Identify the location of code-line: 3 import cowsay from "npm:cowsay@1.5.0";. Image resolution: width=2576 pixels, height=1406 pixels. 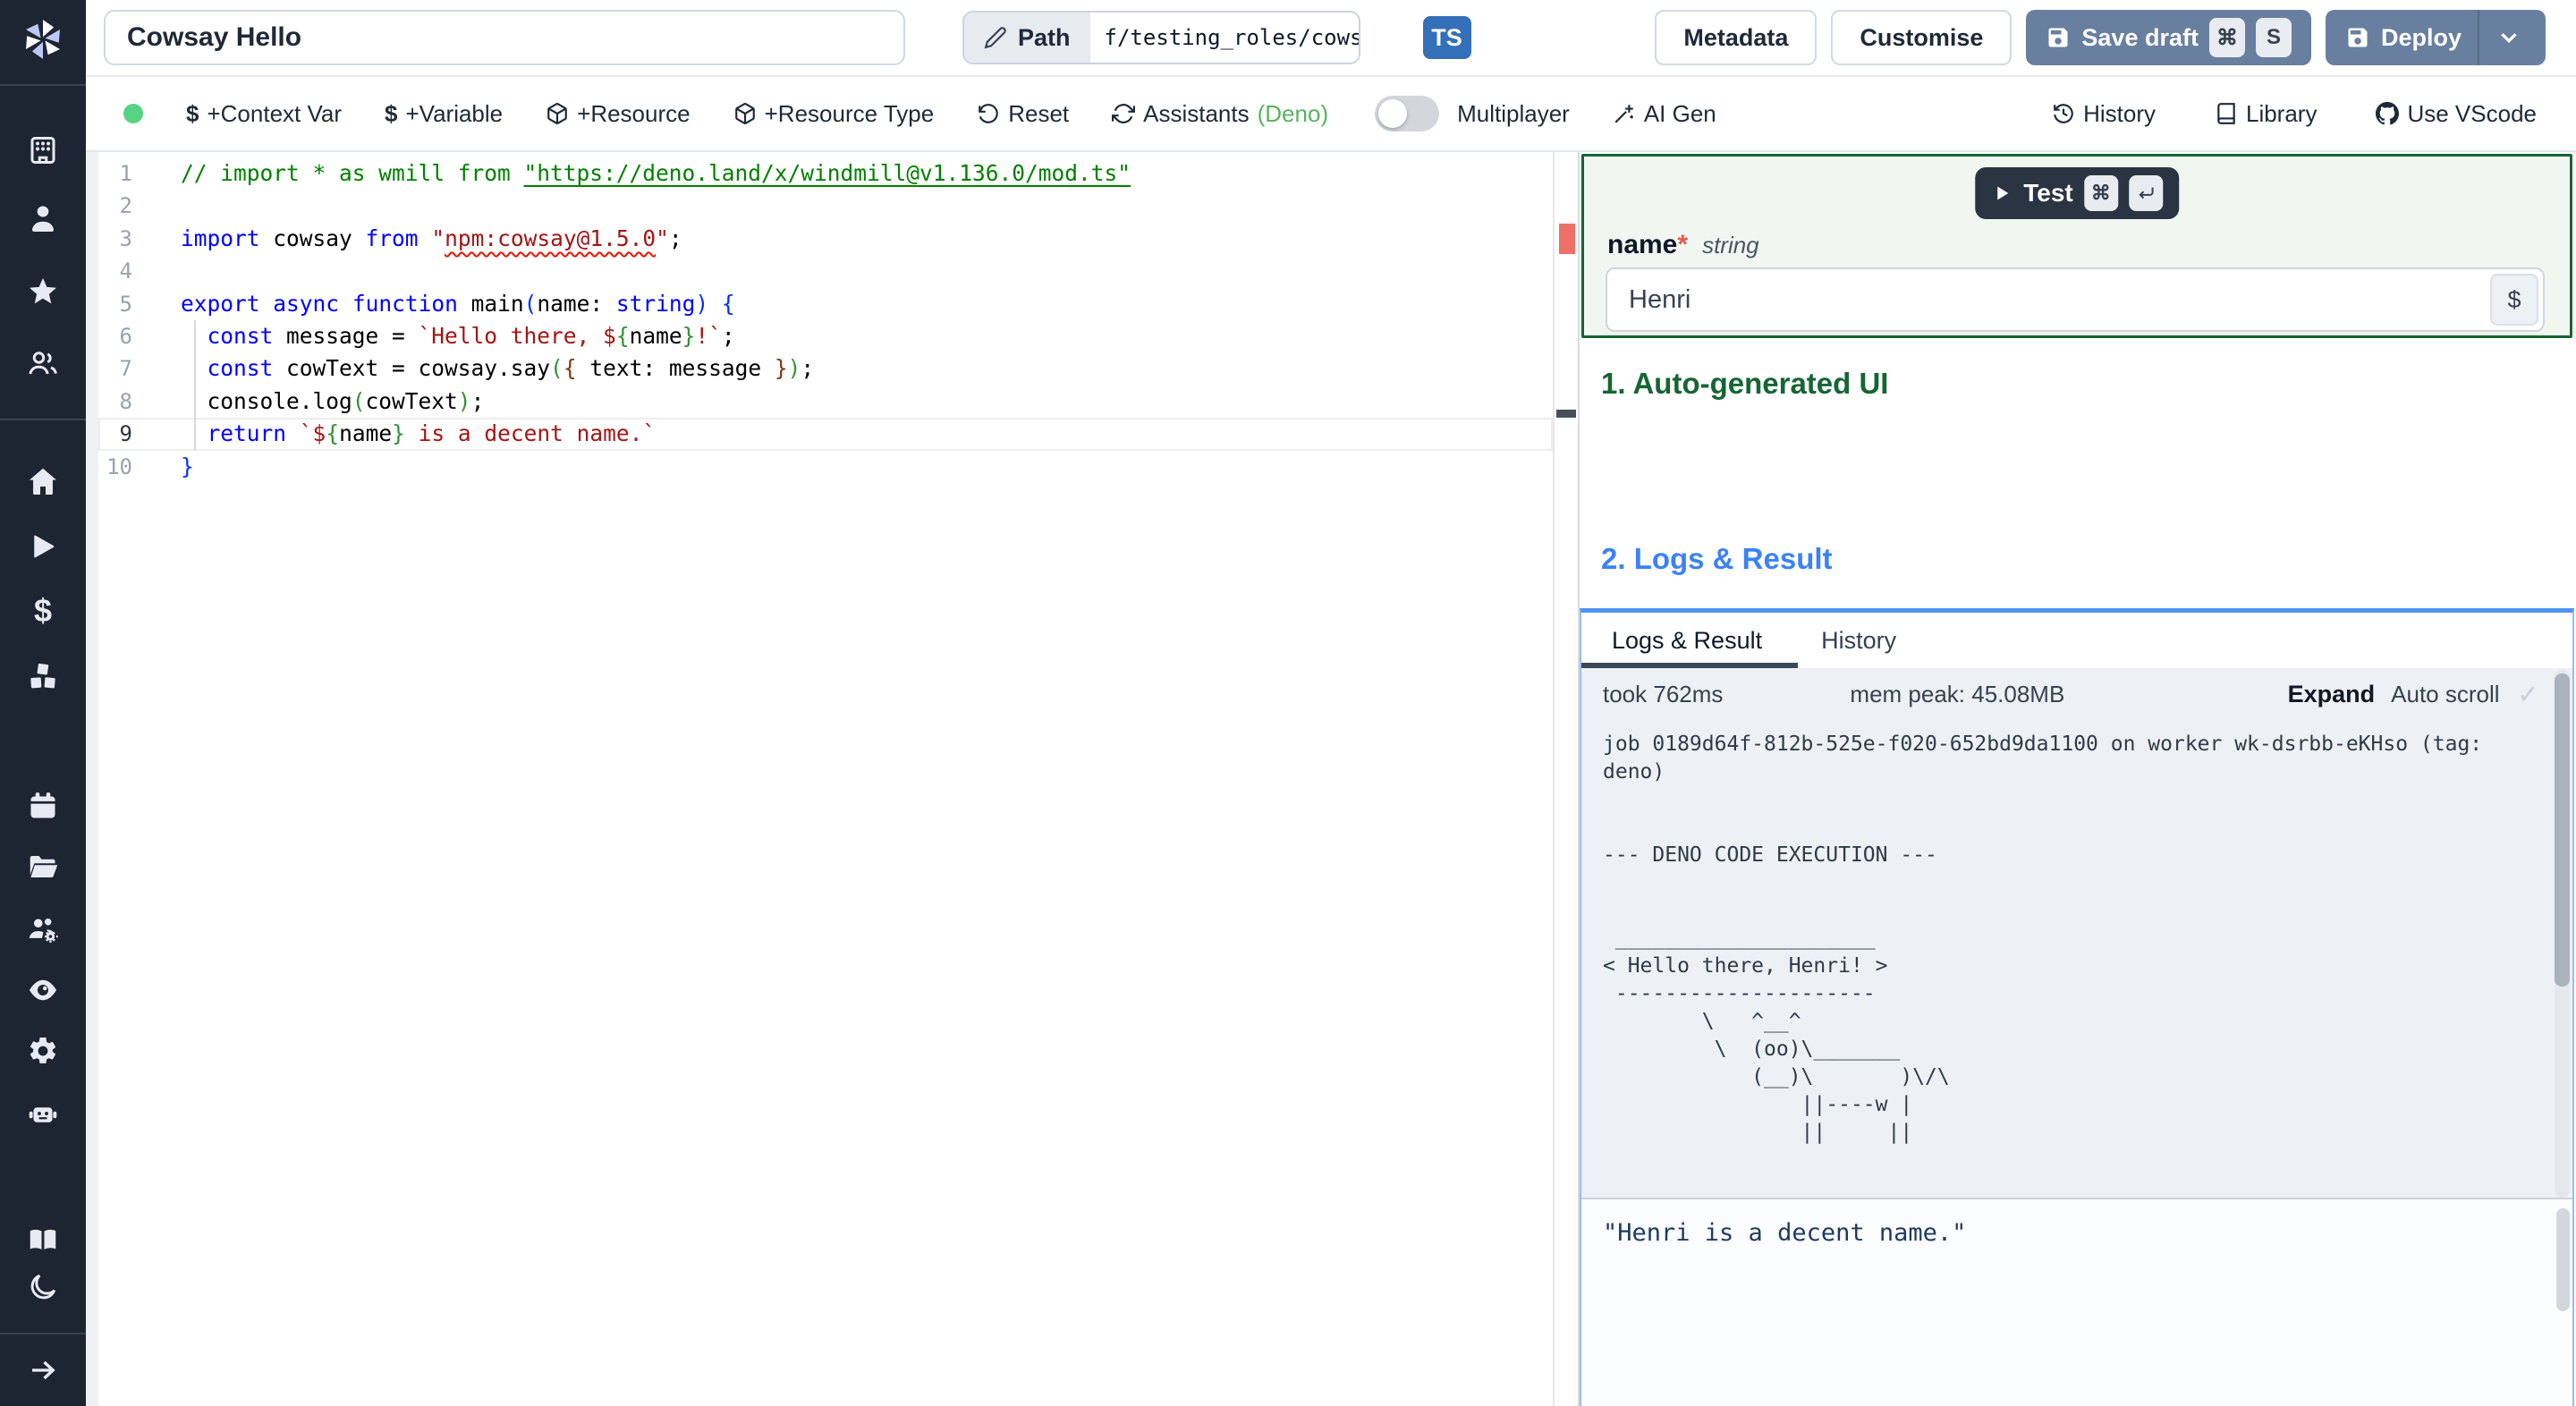
(825, 239).